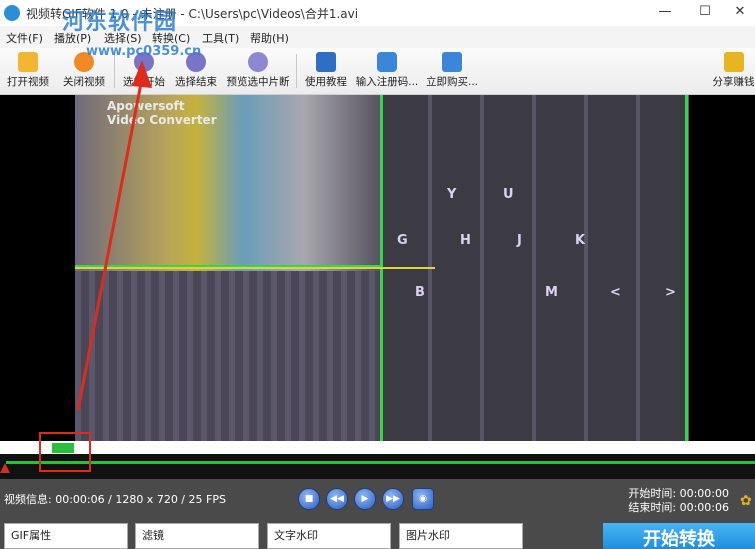 This screenshot has height=549, width=755. I want to click on open-video-button: 打开视频, so click(28, 69).